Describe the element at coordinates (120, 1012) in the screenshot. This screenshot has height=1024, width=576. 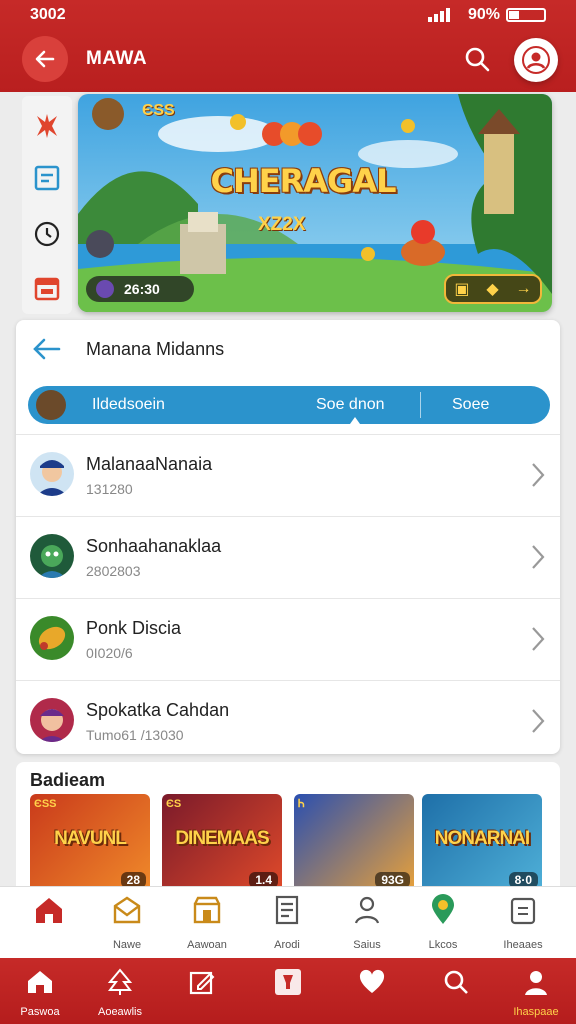
I see `nav-label: Aoeawlis` at that location.